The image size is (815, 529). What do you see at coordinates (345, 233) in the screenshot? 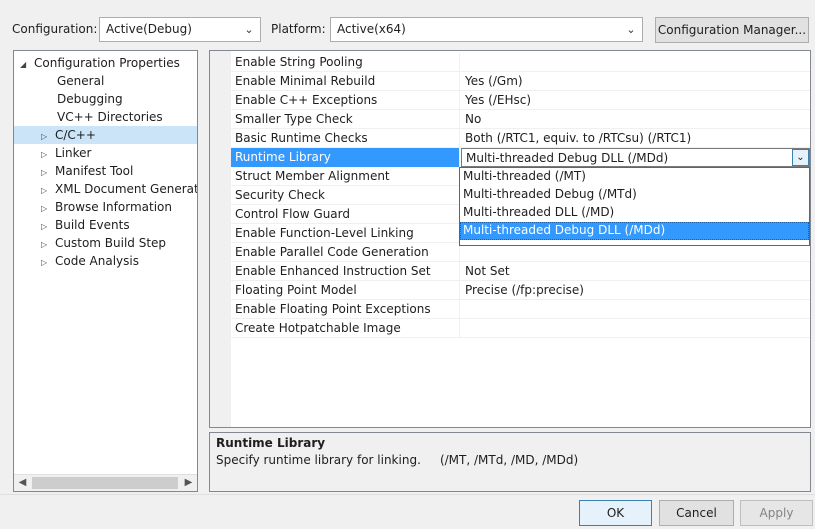
I see `property-name: Enable Function-Level Linking` at bounding box center [345, 233].